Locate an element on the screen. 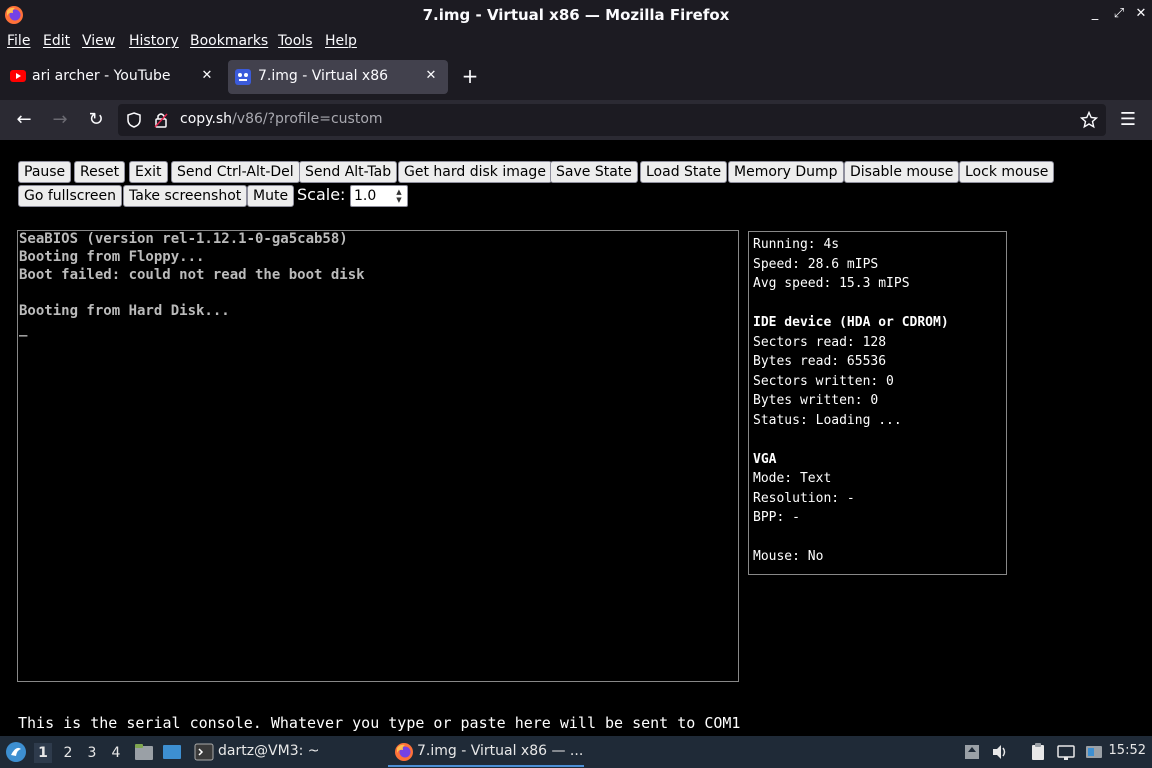  terminal-task-label: dartz@VM3: ~ is located at coordinates (269, 751).